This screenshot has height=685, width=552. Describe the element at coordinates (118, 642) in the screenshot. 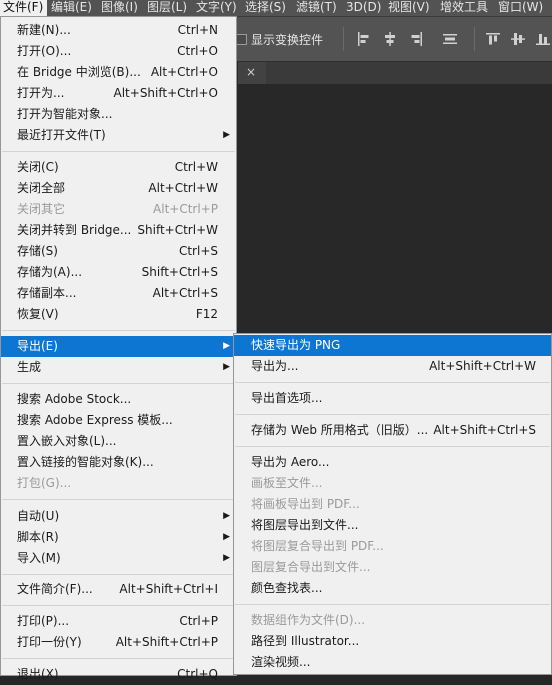

I see `menu-item-print-one: 打印一份(Y) Alt+Shift+Ctrl+P` at that location.